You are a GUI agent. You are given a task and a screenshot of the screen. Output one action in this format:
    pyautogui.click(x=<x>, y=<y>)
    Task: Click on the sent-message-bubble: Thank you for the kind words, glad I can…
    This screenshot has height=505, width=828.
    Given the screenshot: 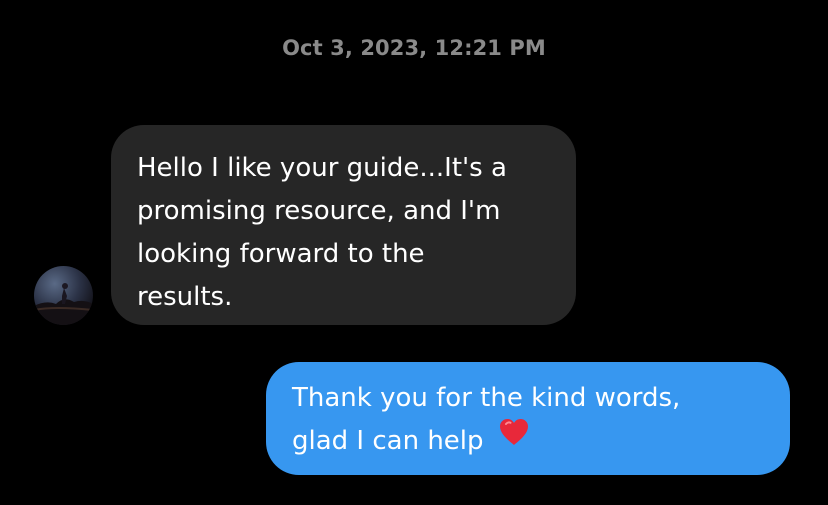 What is the action you would take?
    pyautogui.click(x=528, y=418)
    